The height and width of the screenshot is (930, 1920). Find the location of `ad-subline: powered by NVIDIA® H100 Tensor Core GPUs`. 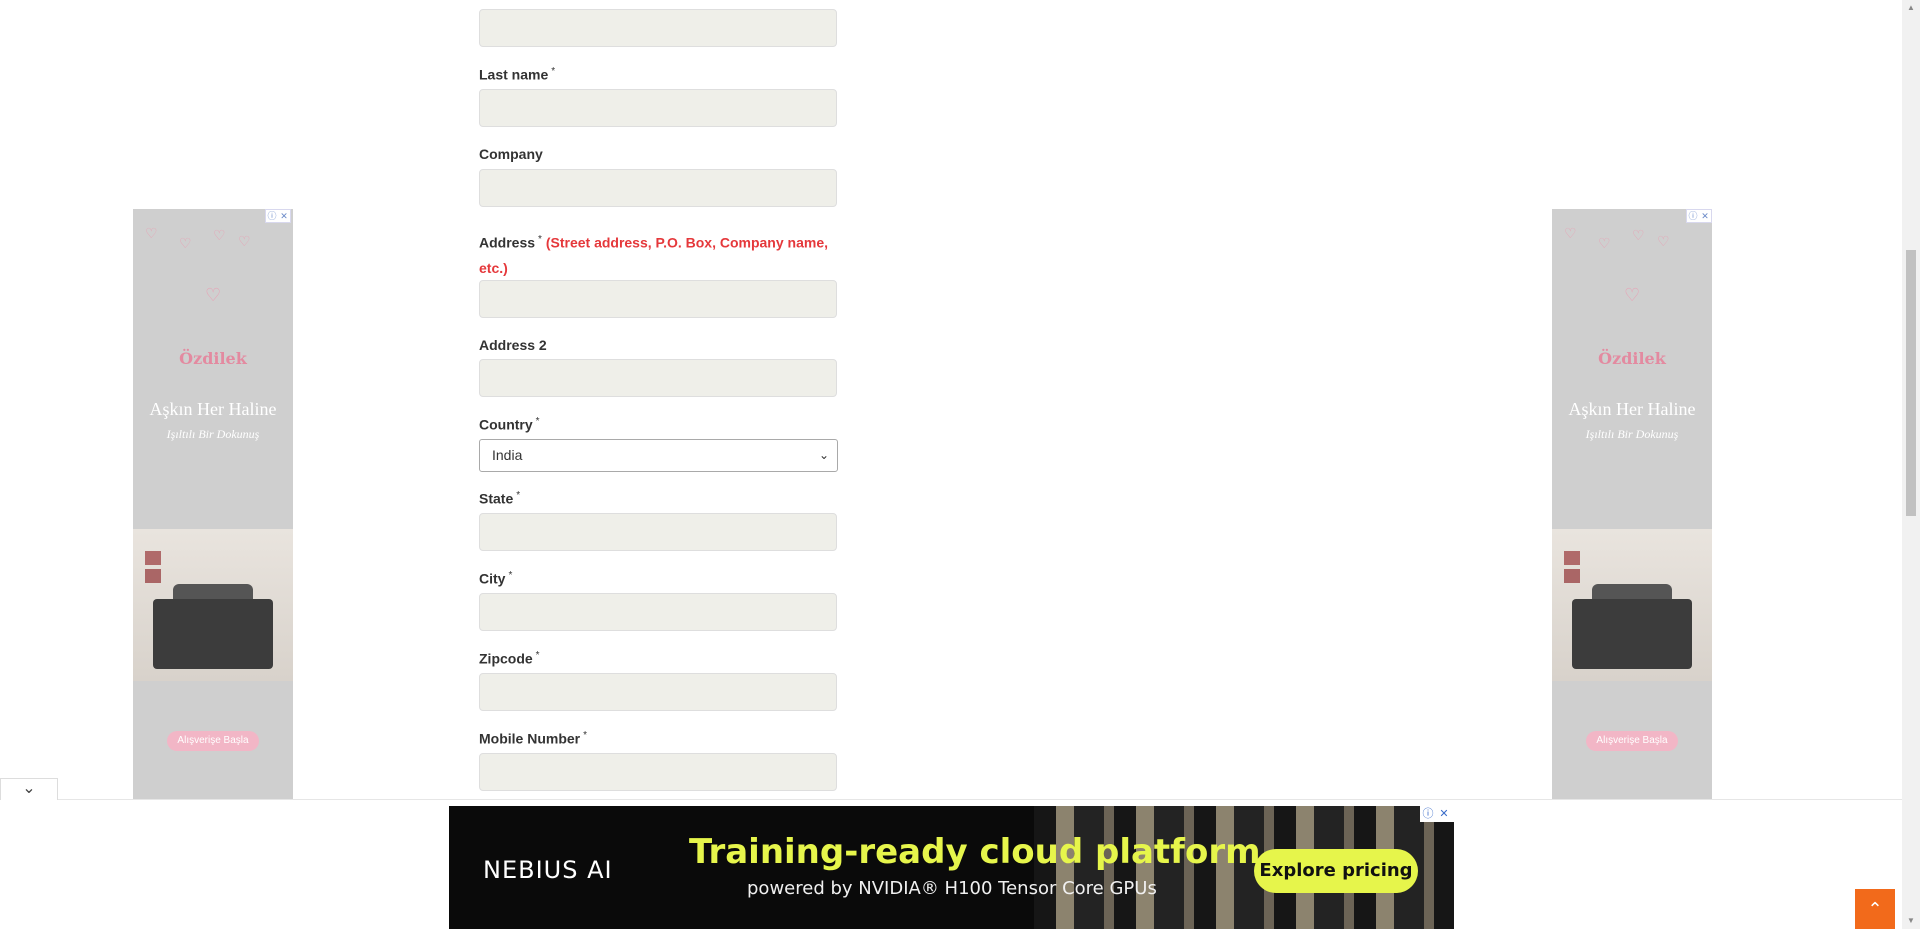

ad-subline: powered by NVIDIA® H100 Tensor Core GPUs is located at coordinates (952, 888).